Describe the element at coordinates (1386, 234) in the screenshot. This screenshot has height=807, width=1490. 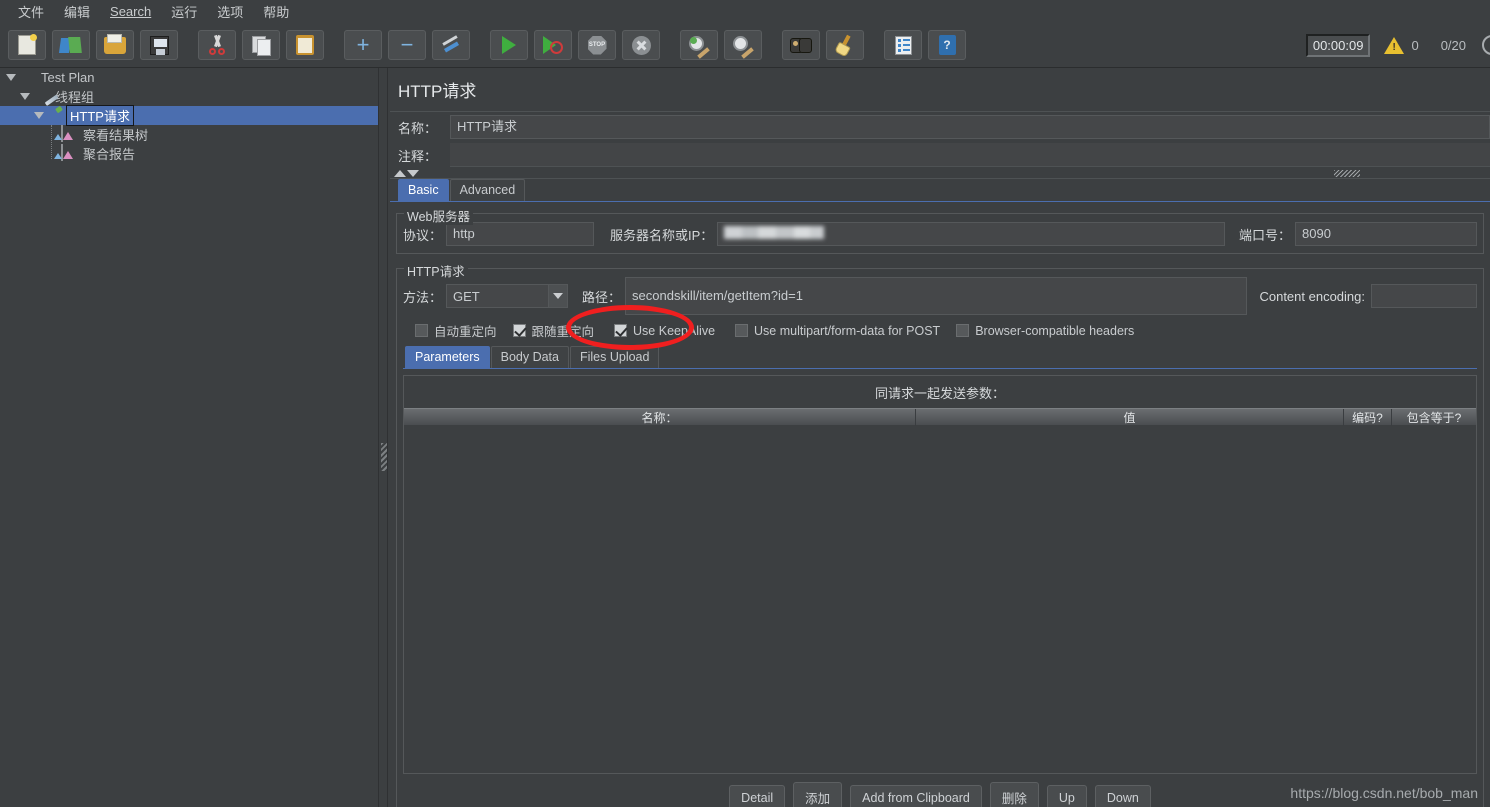
I see `port-input: 8090` at that location.